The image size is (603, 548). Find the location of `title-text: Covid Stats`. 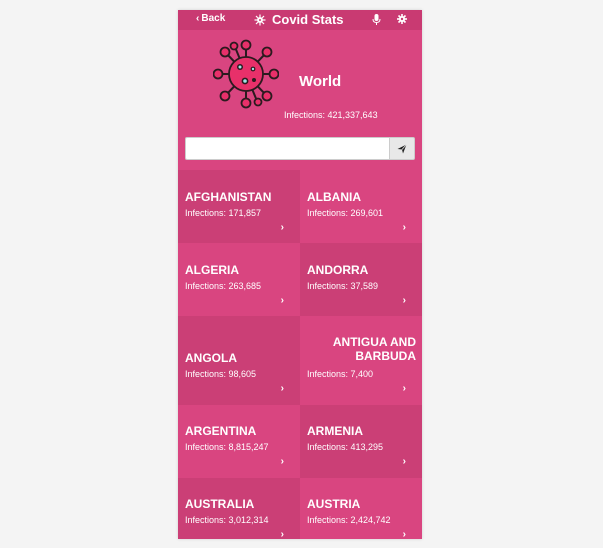

title-text: Covid Stats is located at coordinates (308, 19).